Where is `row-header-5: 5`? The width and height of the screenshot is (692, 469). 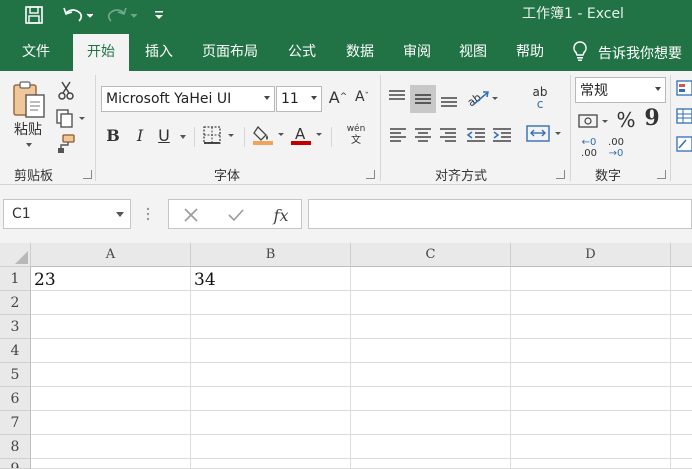 row-header-5: 5 is located at coordinates (15, 375).